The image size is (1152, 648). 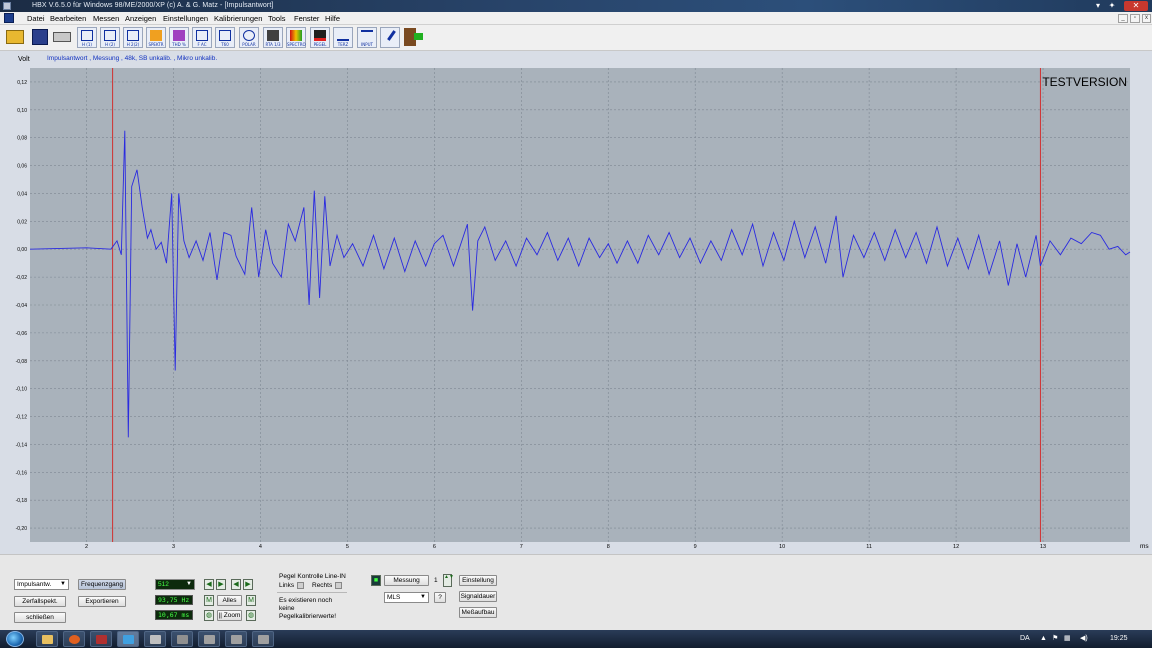 What do you see at coordinates (22, 83) in the screenshot?
I see `y-tick-label: 0,12` at bounding box center [22, 83].